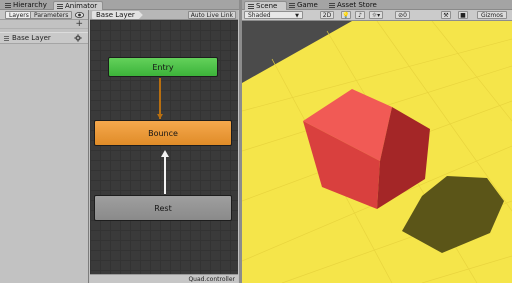 Image resolution: width=512 pixels, height=283 pixels. I want to click on shading-mode-value: Shaded, so click(259, 15).